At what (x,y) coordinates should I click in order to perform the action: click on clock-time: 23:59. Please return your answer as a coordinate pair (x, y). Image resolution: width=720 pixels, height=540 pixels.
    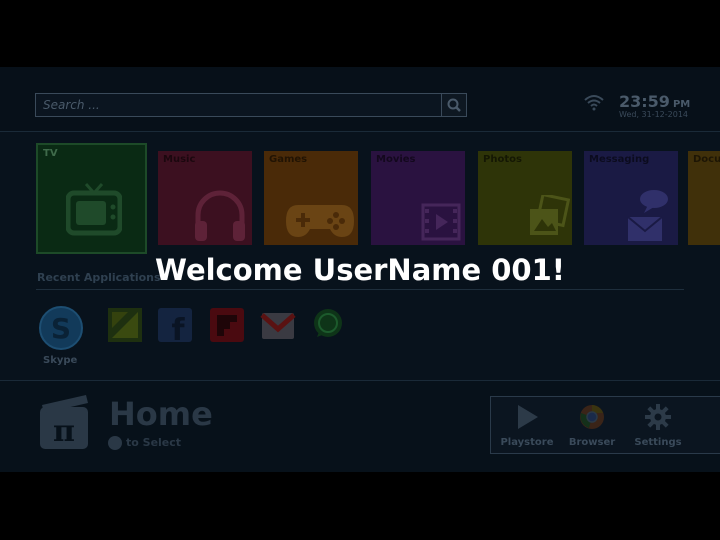
    Looking at the image, I should click on (644, 101).